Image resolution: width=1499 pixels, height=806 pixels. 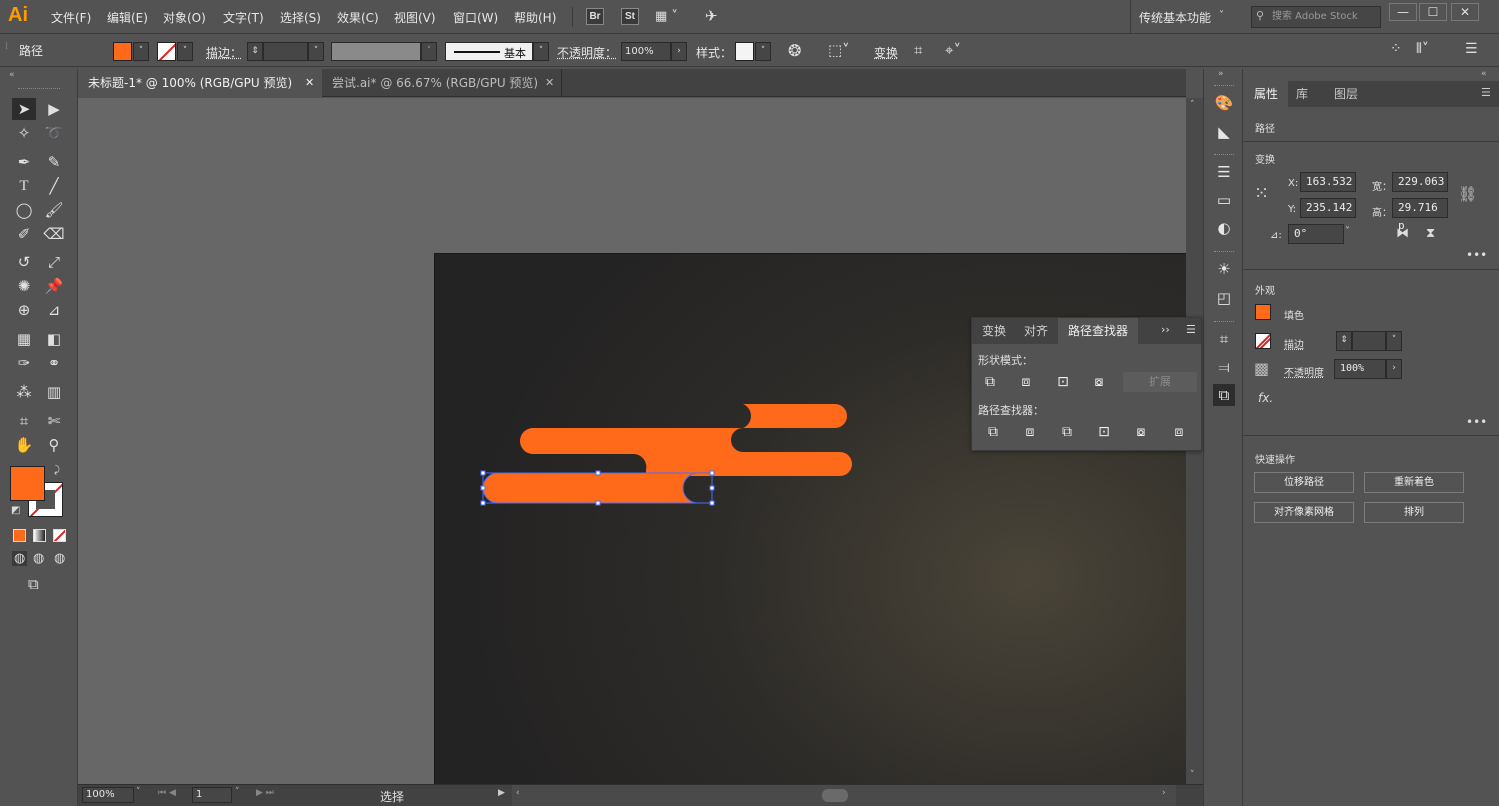 I want to click on appearance-panel-icon: ☀, so click(x=1224, y=269).